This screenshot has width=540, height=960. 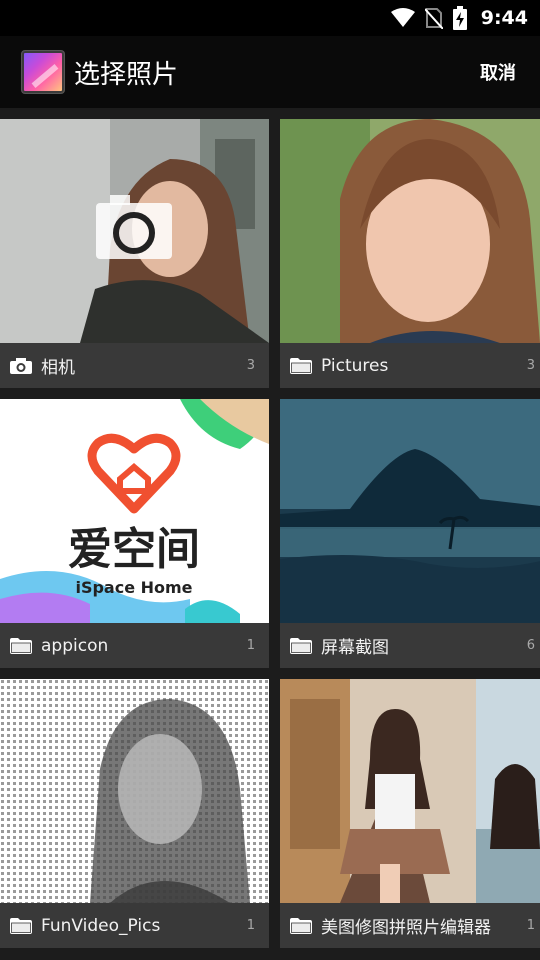 I want to click on album-name: Pictures, so click(x=355, y=365).